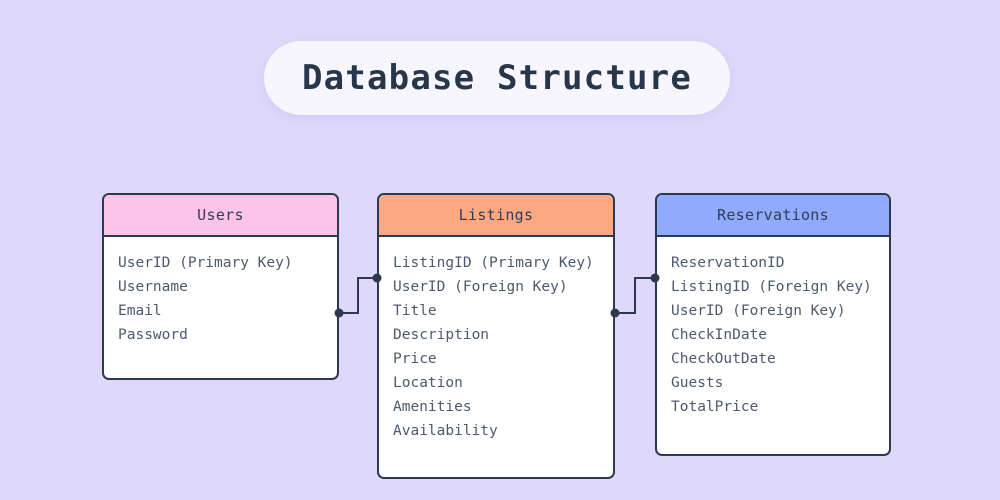  I want to click on table-row: Location, so click(428, 383).